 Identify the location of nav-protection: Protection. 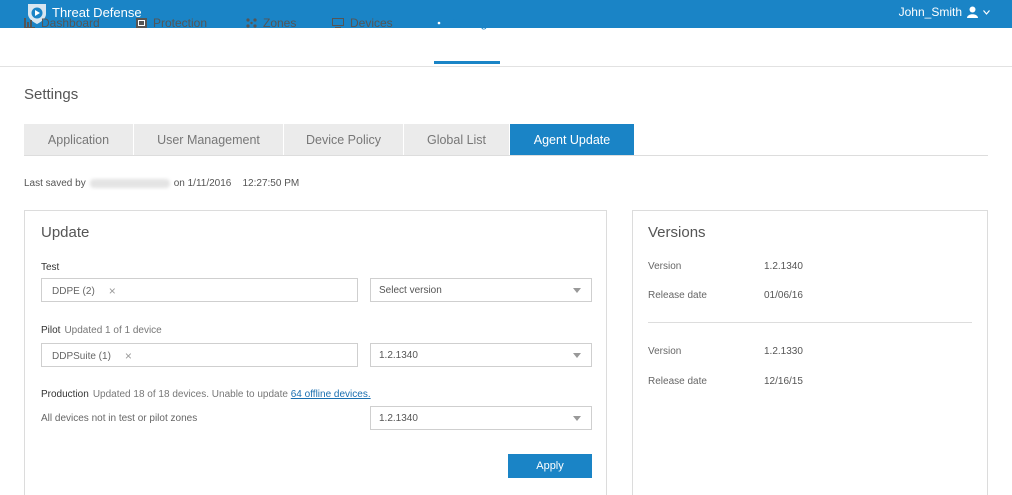
(171, 23).